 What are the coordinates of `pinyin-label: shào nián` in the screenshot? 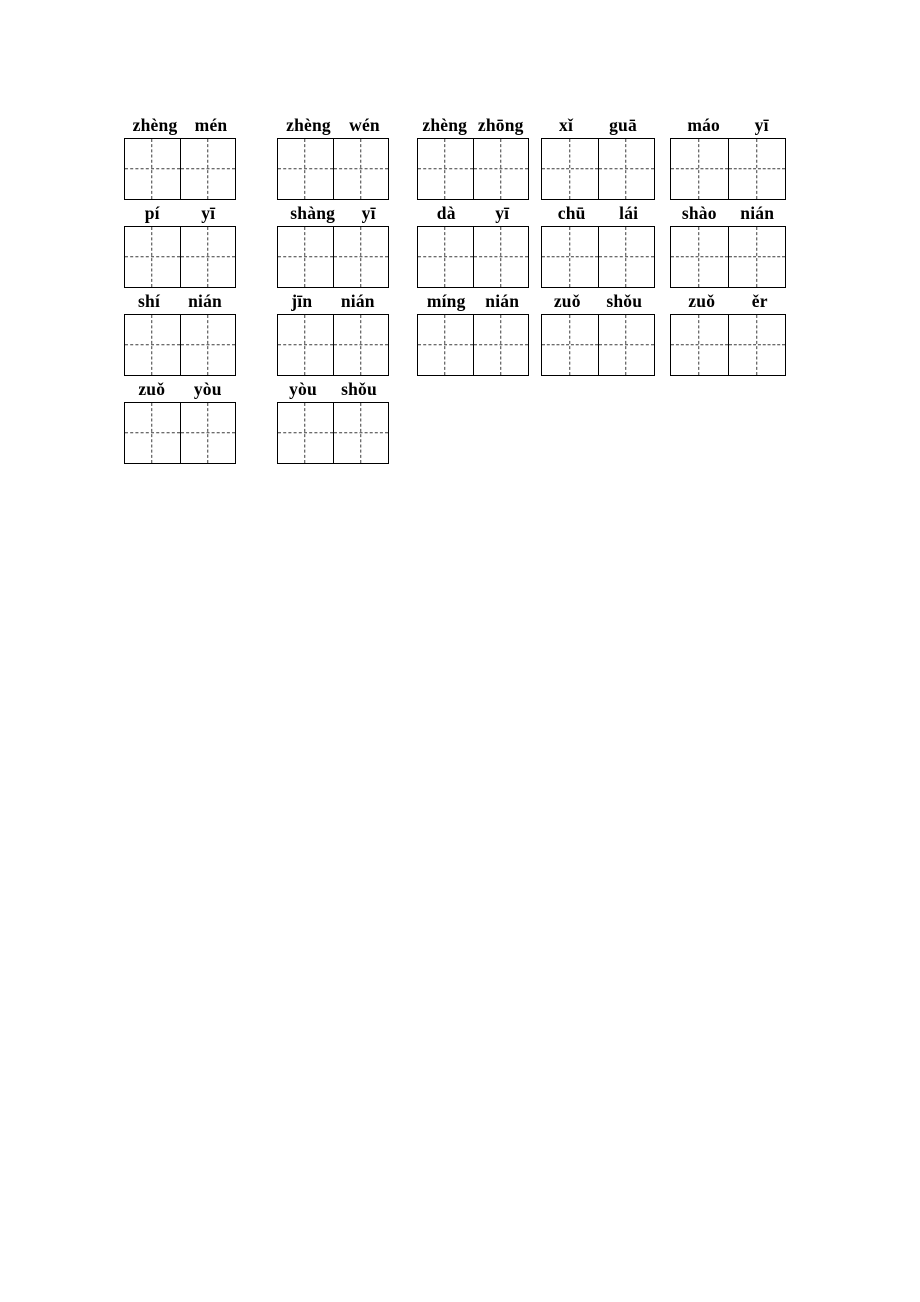 It's located at (728, 213).